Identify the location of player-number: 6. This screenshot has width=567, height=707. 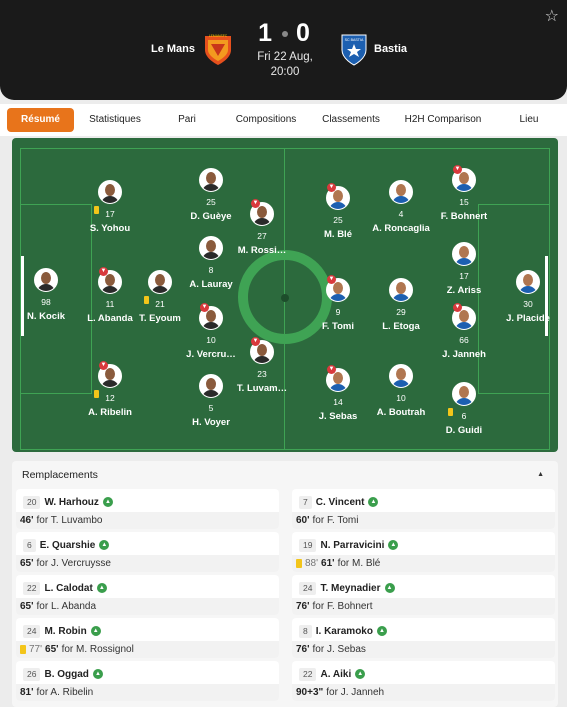
(464, 416).